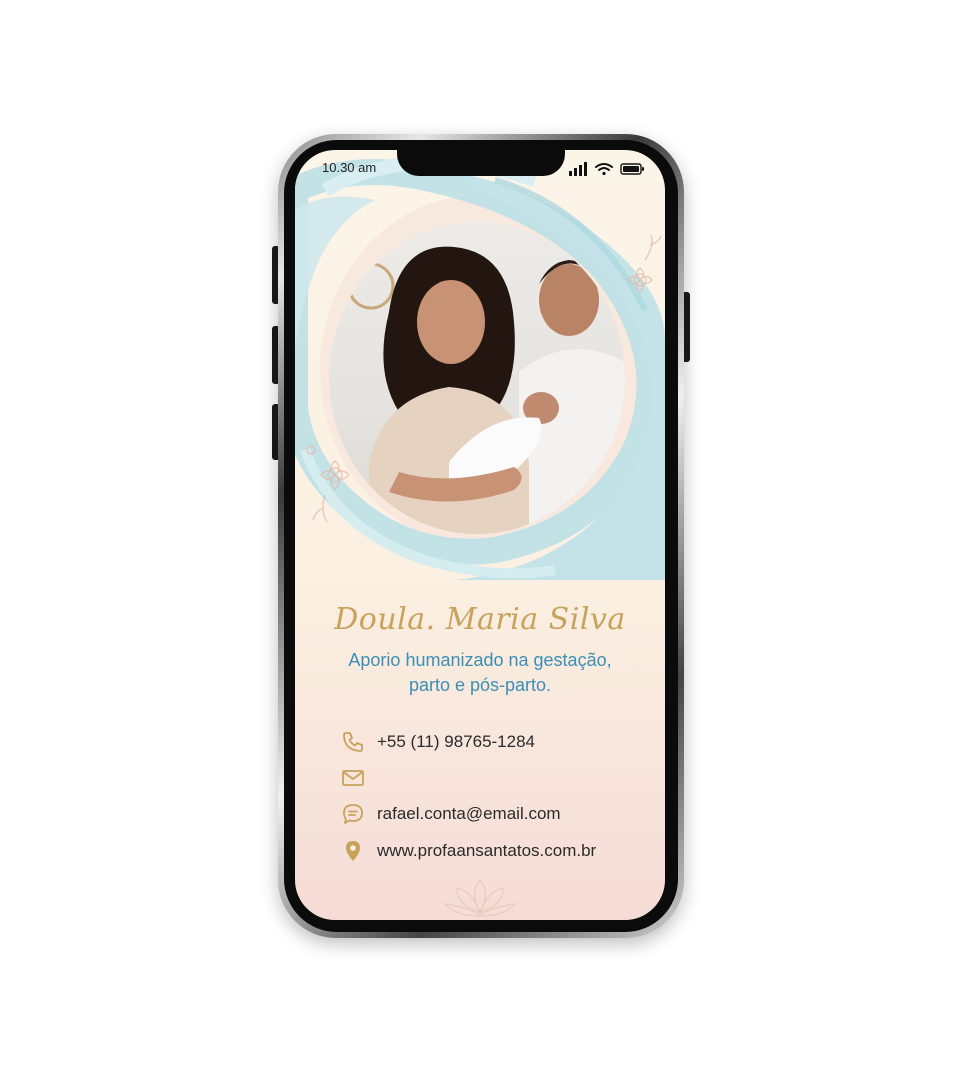 The width and height of the screenshot is (960, 1088). Describe the element at coordinates (353, 814) in the screenshot. I see `chat-bubble-icon` at that location.